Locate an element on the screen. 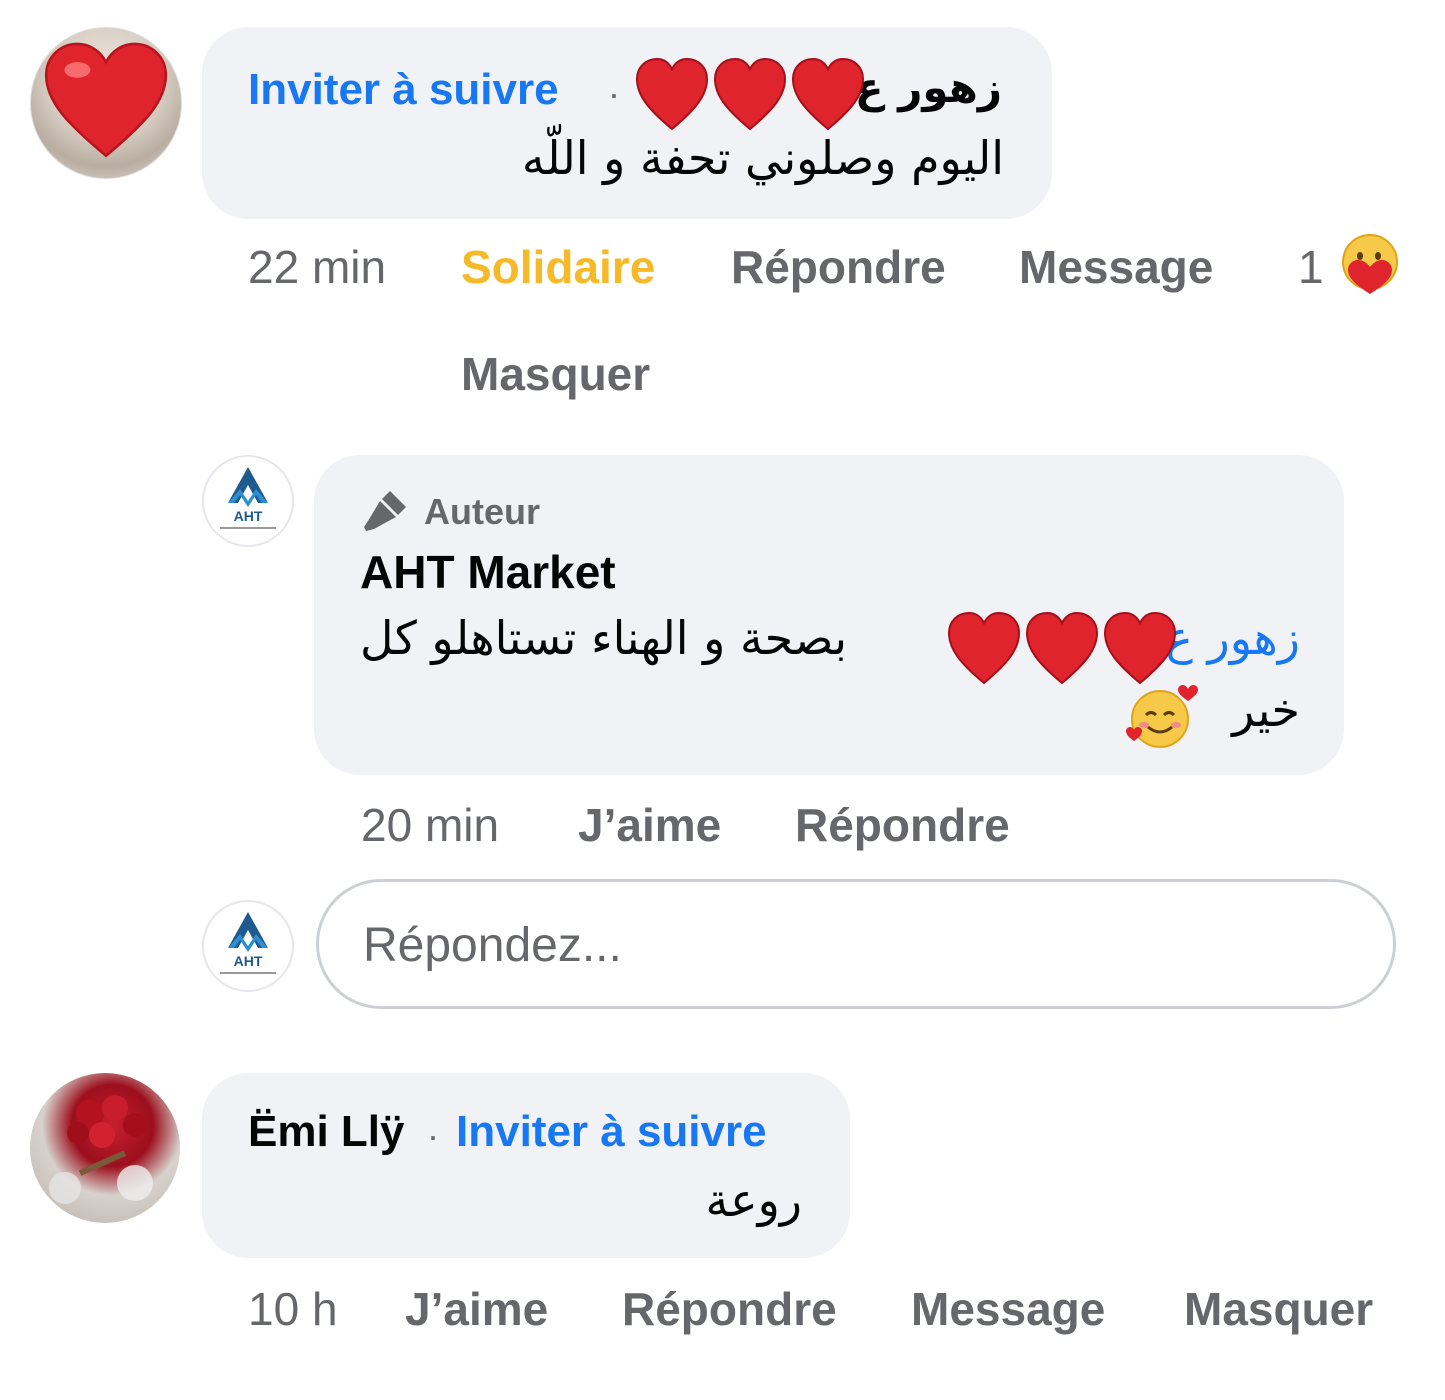 Image resolution: width=1445 pixels, height=1400 pixels. reply-text-line1: بصحة و الهناء تستاهلو كل is located at coordinates (603, 638).